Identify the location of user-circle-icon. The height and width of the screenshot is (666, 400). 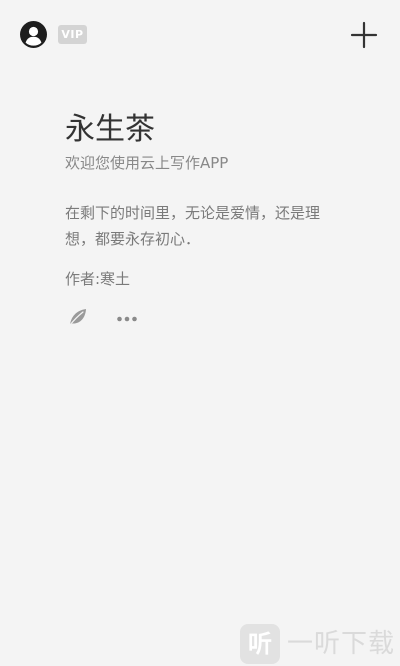
(33, 34).